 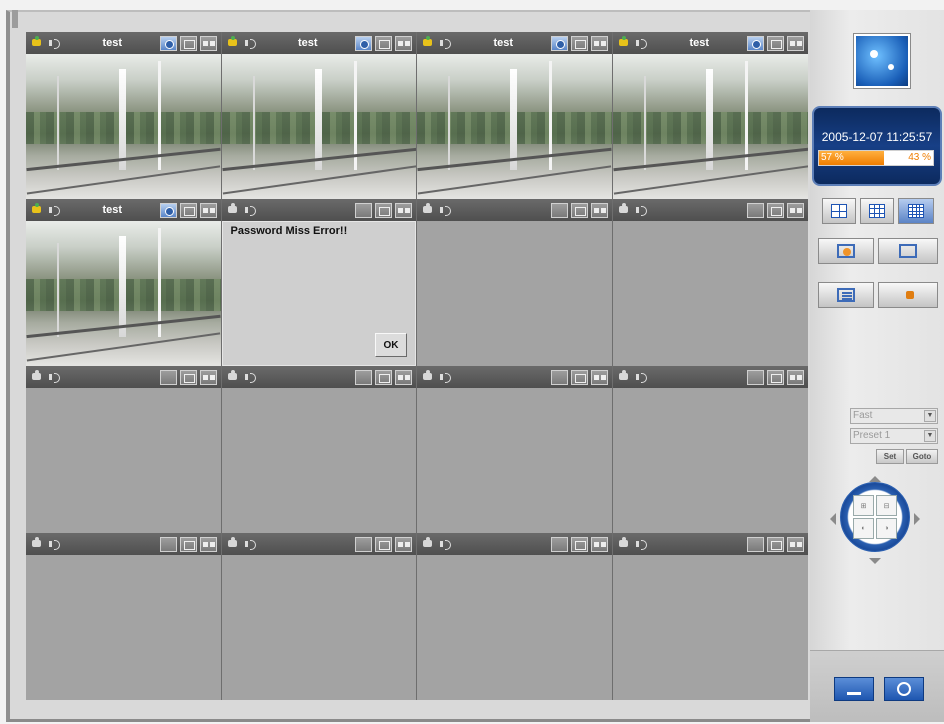 I want to click on layout-4x4-button, so click(x=916, y=211).